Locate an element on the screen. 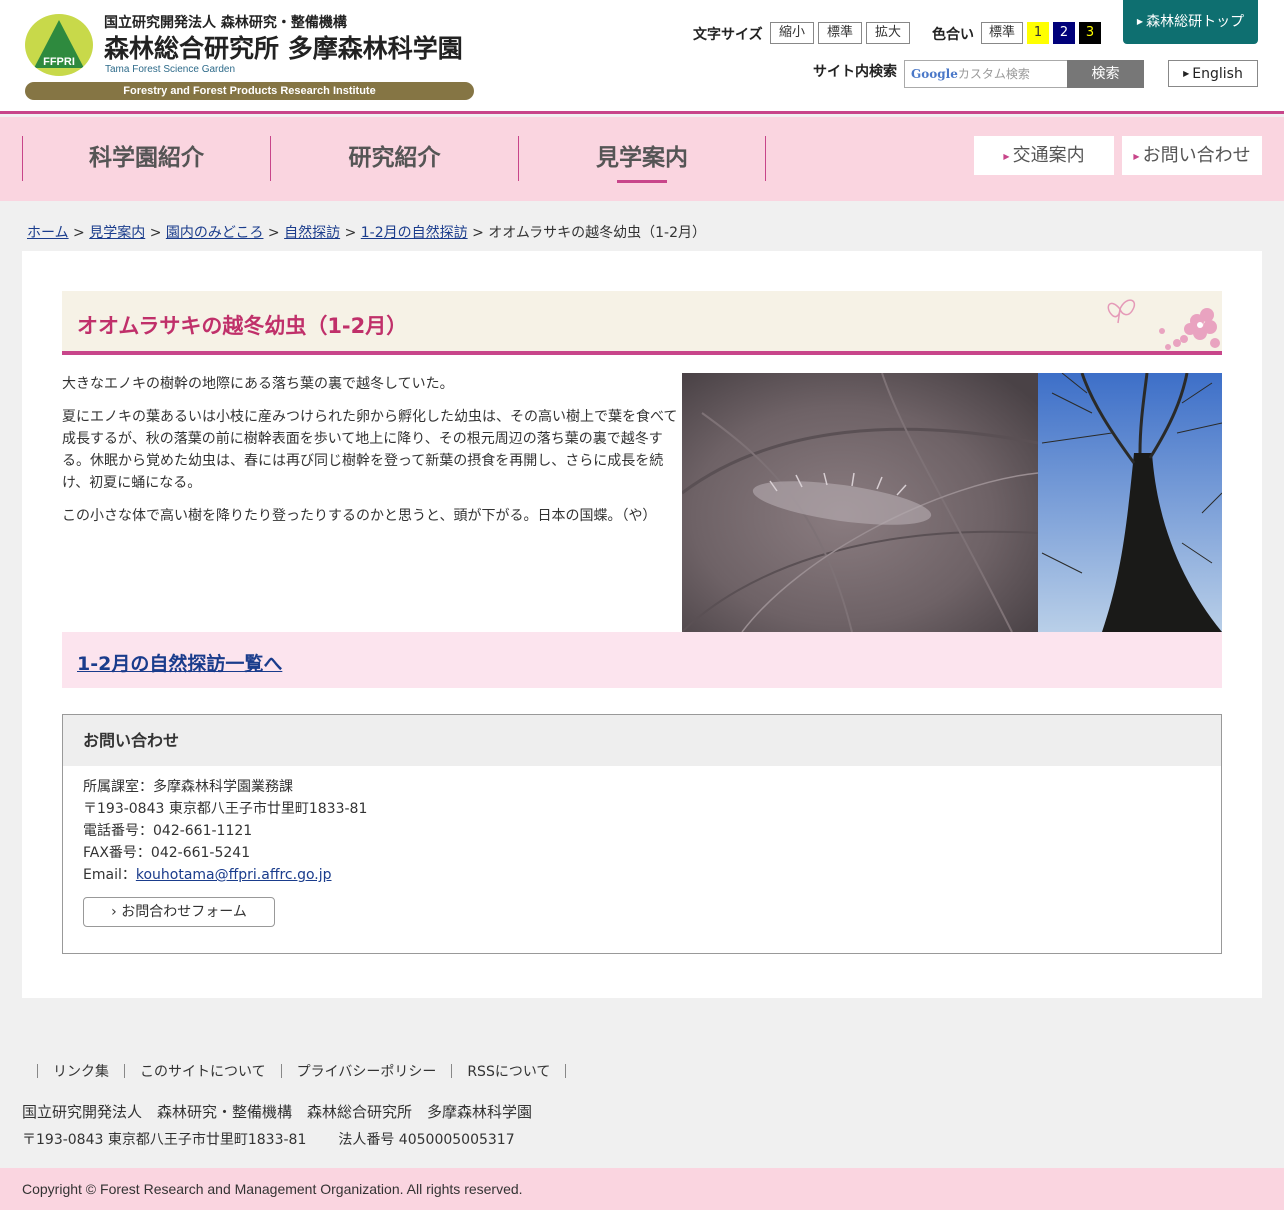 This screenshot has height=1210, width=1284. nav-item-research: 研究紹介 is located at coordinates (394, 158).